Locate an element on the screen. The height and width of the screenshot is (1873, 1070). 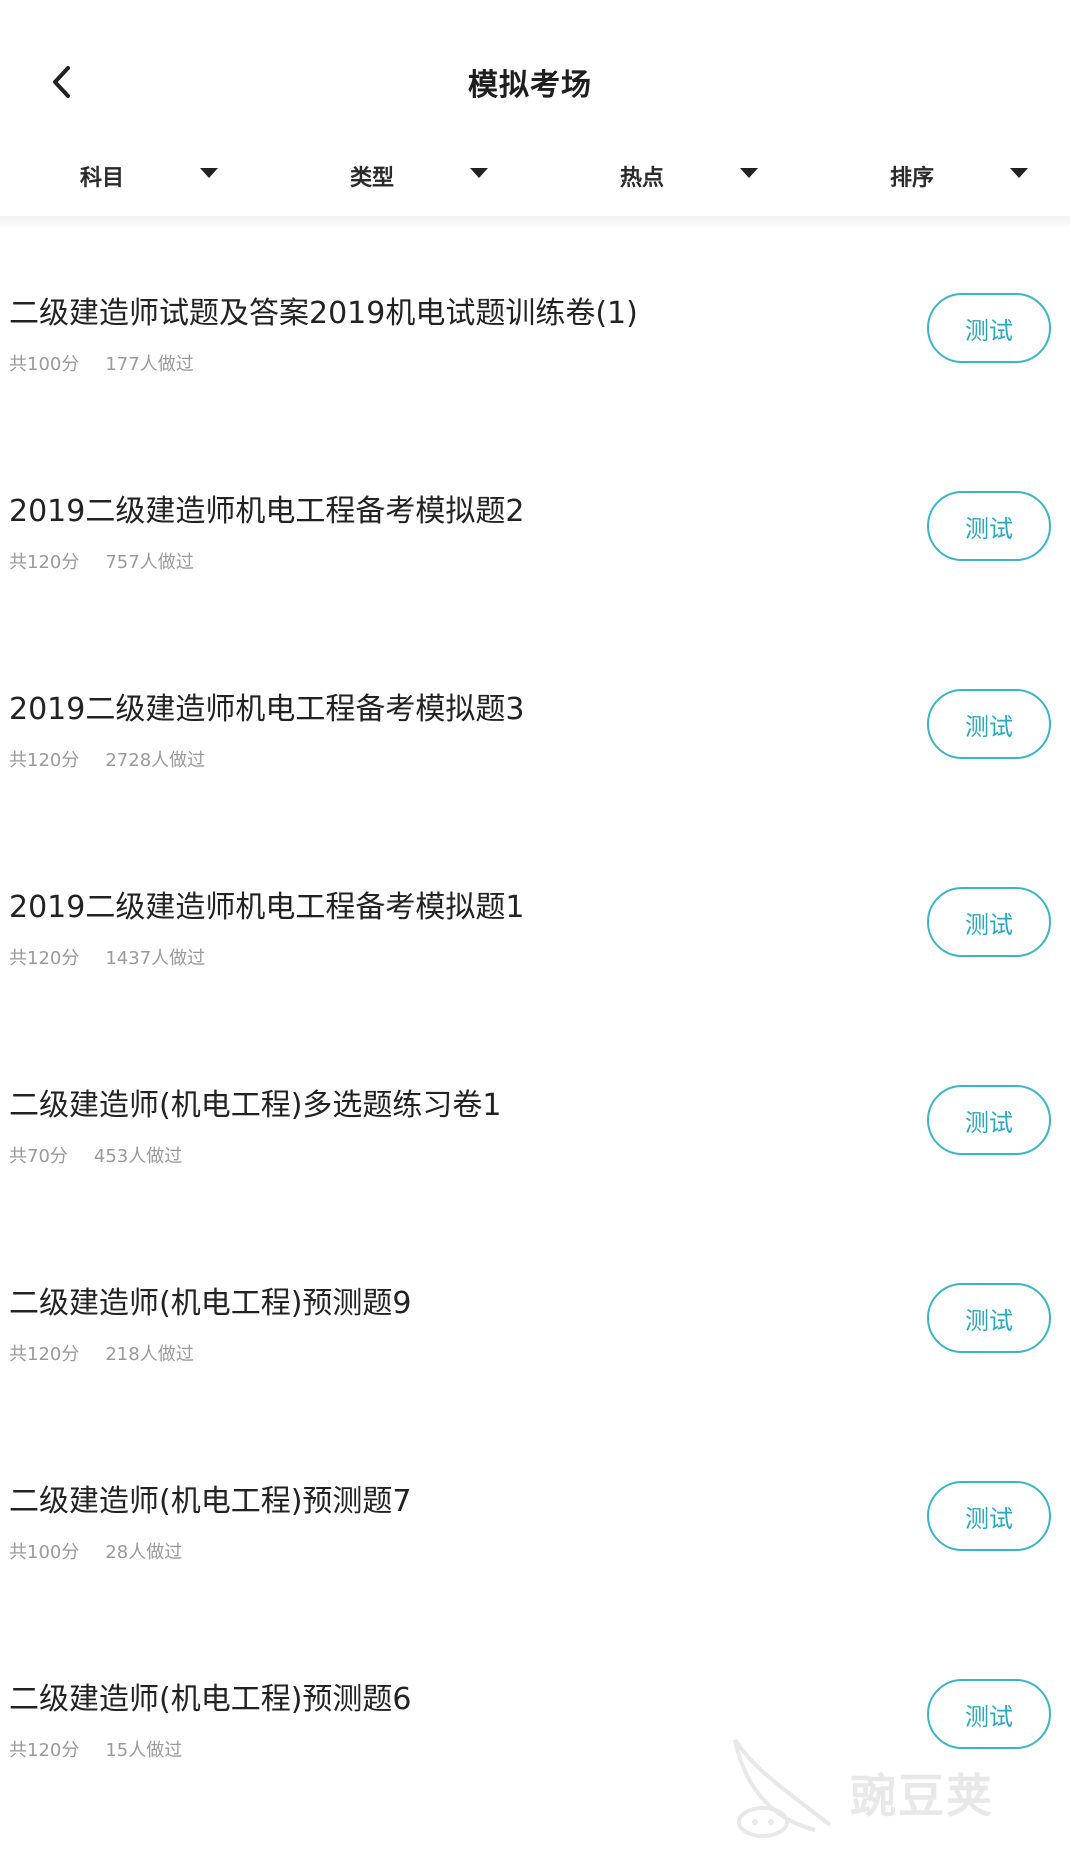
exam-title: 2019二级建造师机电工程备考模拟题1 is located at coordinates (267, 907).